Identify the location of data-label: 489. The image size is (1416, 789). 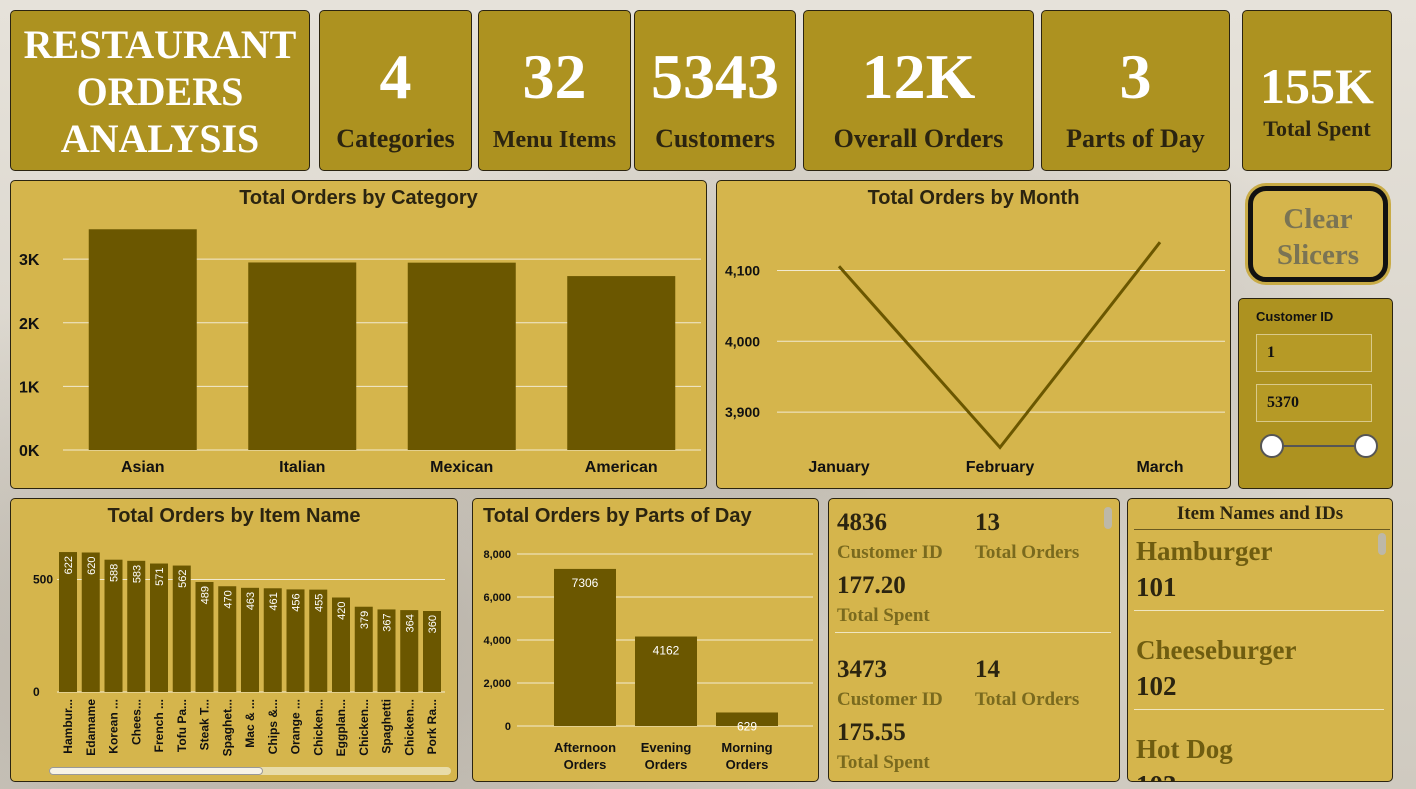
(206, 595).